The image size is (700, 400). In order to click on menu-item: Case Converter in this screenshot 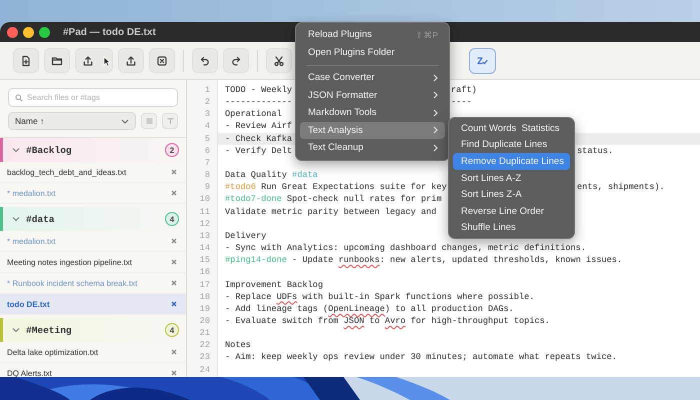, I will do `click(372, 77)`.